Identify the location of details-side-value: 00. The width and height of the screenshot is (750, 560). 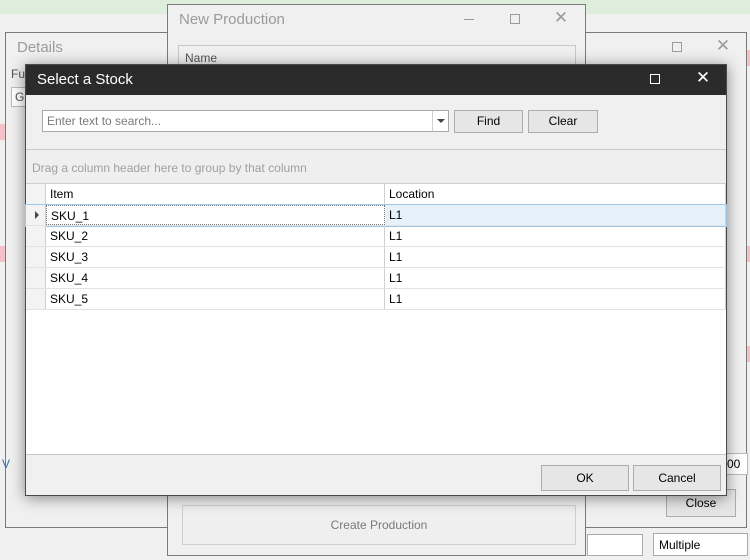
(734, 464).